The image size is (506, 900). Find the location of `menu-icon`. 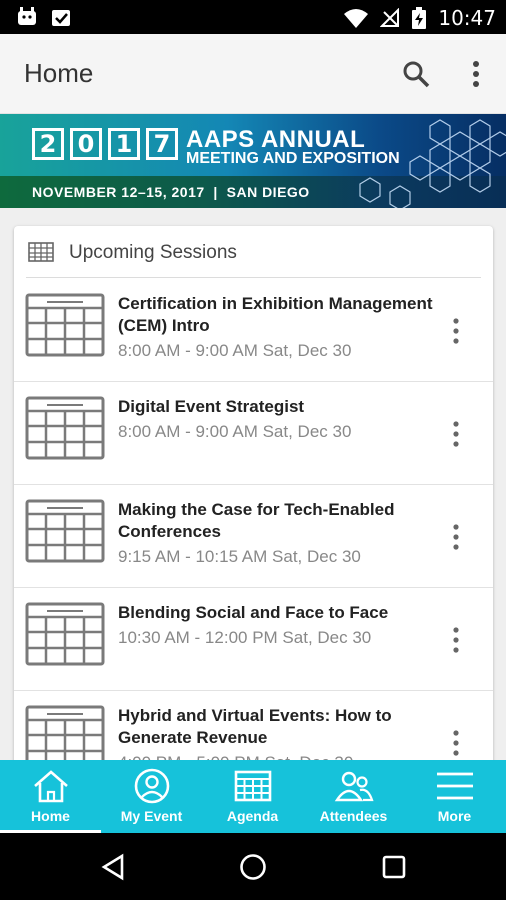

menu-icon is located at coordinates (455, 786).